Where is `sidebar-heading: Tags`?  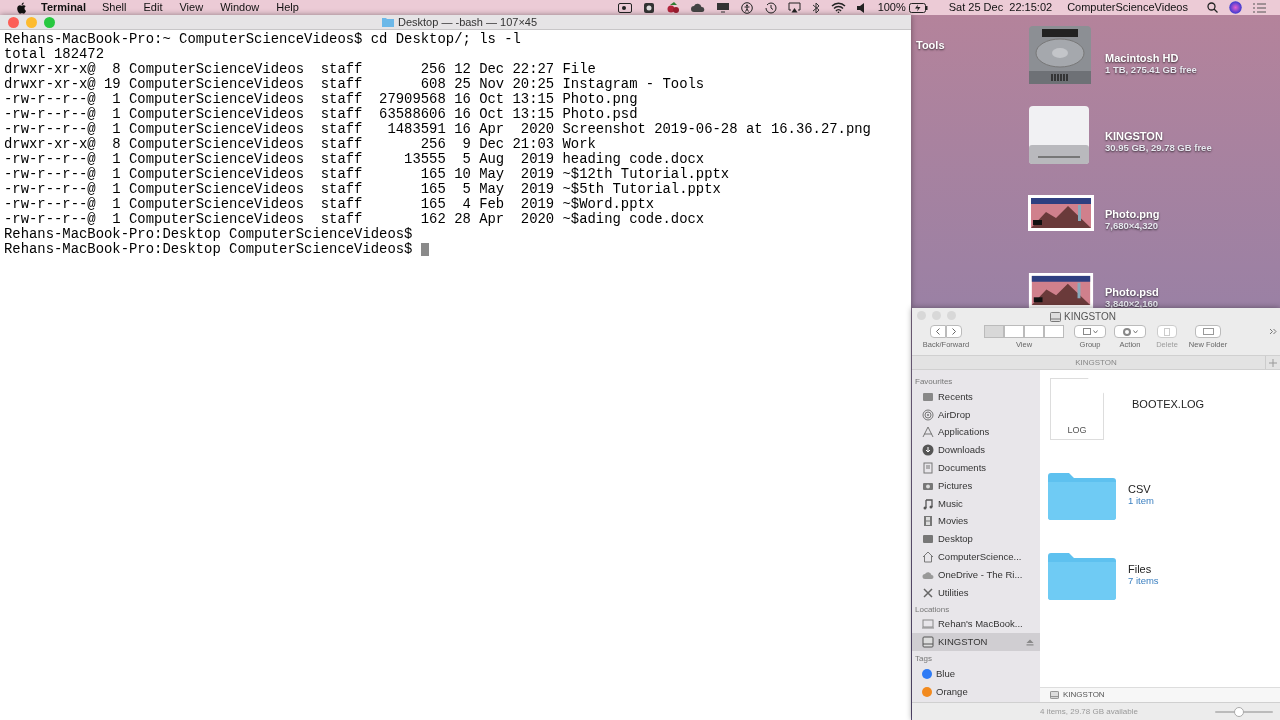 sidebar-heading: Tags is located at coordinates (923, 659).